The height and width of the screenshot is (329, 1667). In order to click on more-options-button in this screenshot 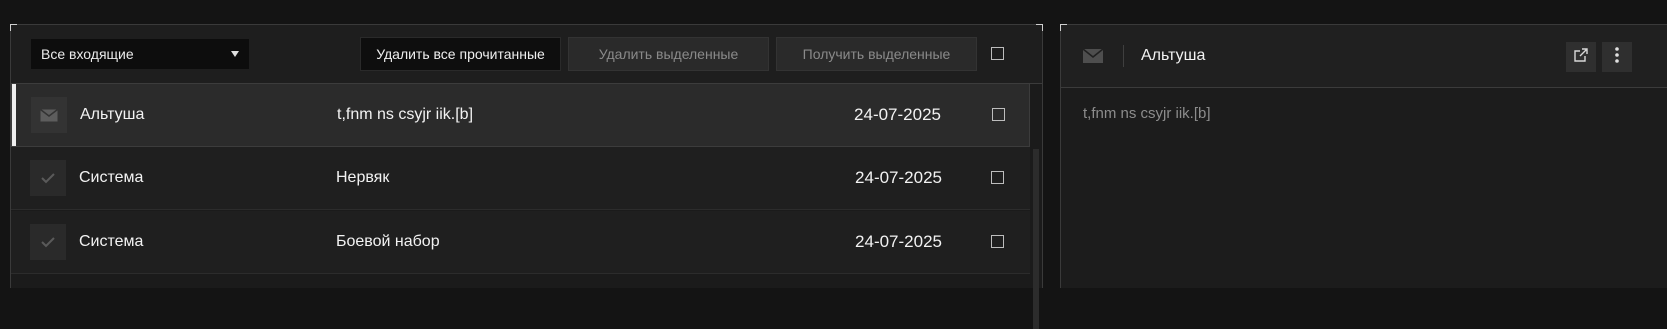, I will do `click(1617, 57)`.